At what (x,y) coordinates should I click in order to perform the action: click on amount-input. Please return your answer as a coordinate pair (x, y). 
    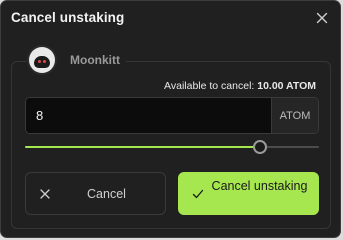
    Looking at the image, I should click on (148, 115).